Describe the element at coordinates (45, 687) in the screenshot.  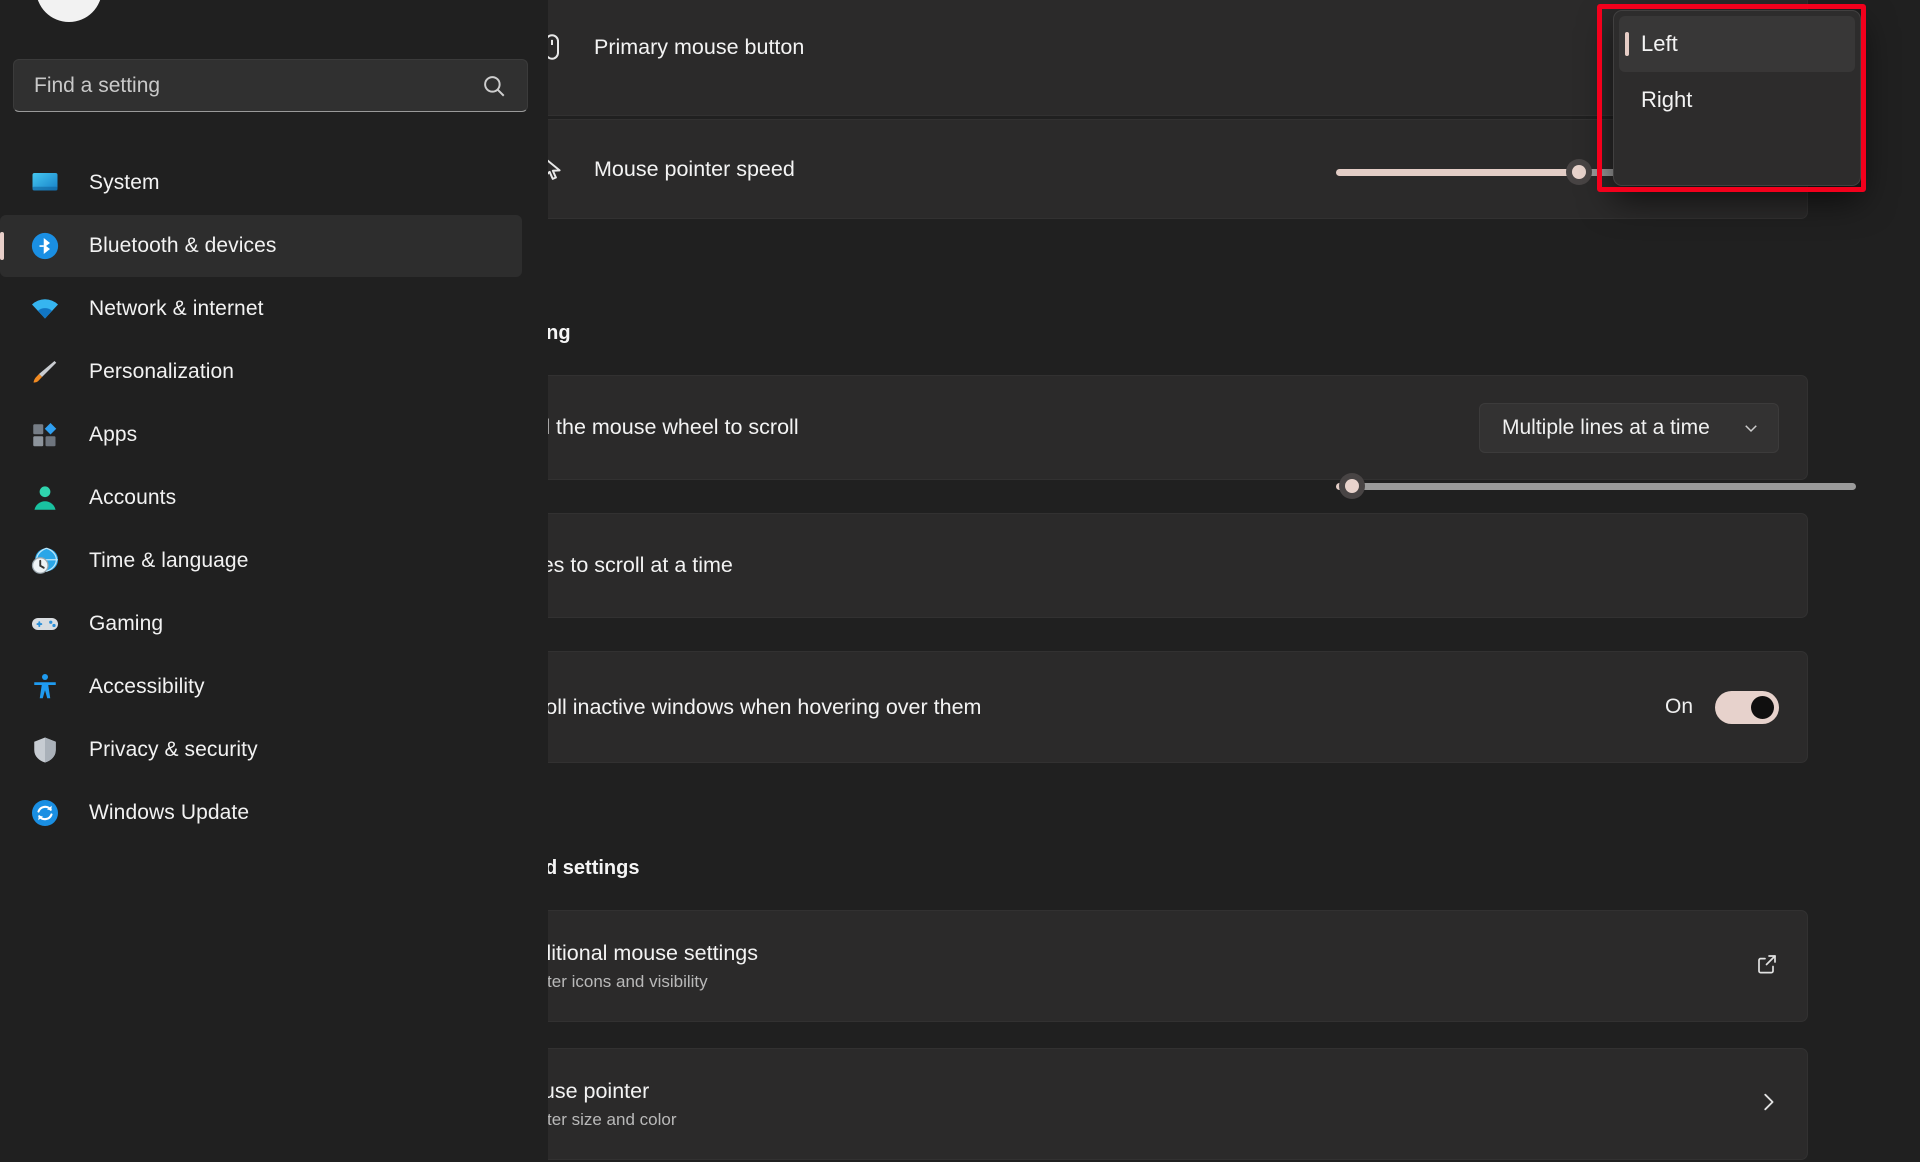
I see `accessibility-icon` at that location.